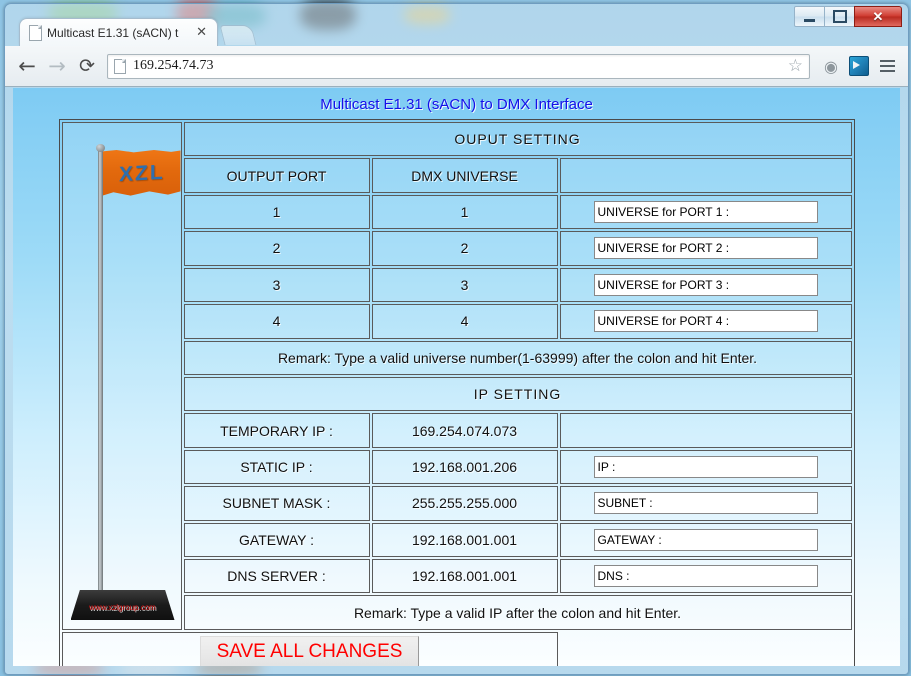 This screenshot has width=911, height=676. I want to click on dmx-universe-3: 3, so click(464, 285).